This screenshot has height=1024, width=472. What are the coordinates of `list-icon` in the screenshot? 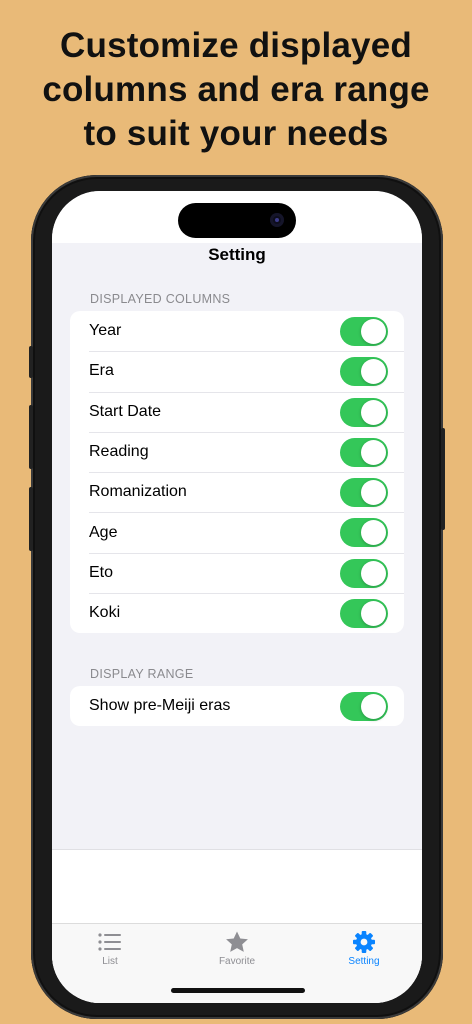 It's located at (109, 942).